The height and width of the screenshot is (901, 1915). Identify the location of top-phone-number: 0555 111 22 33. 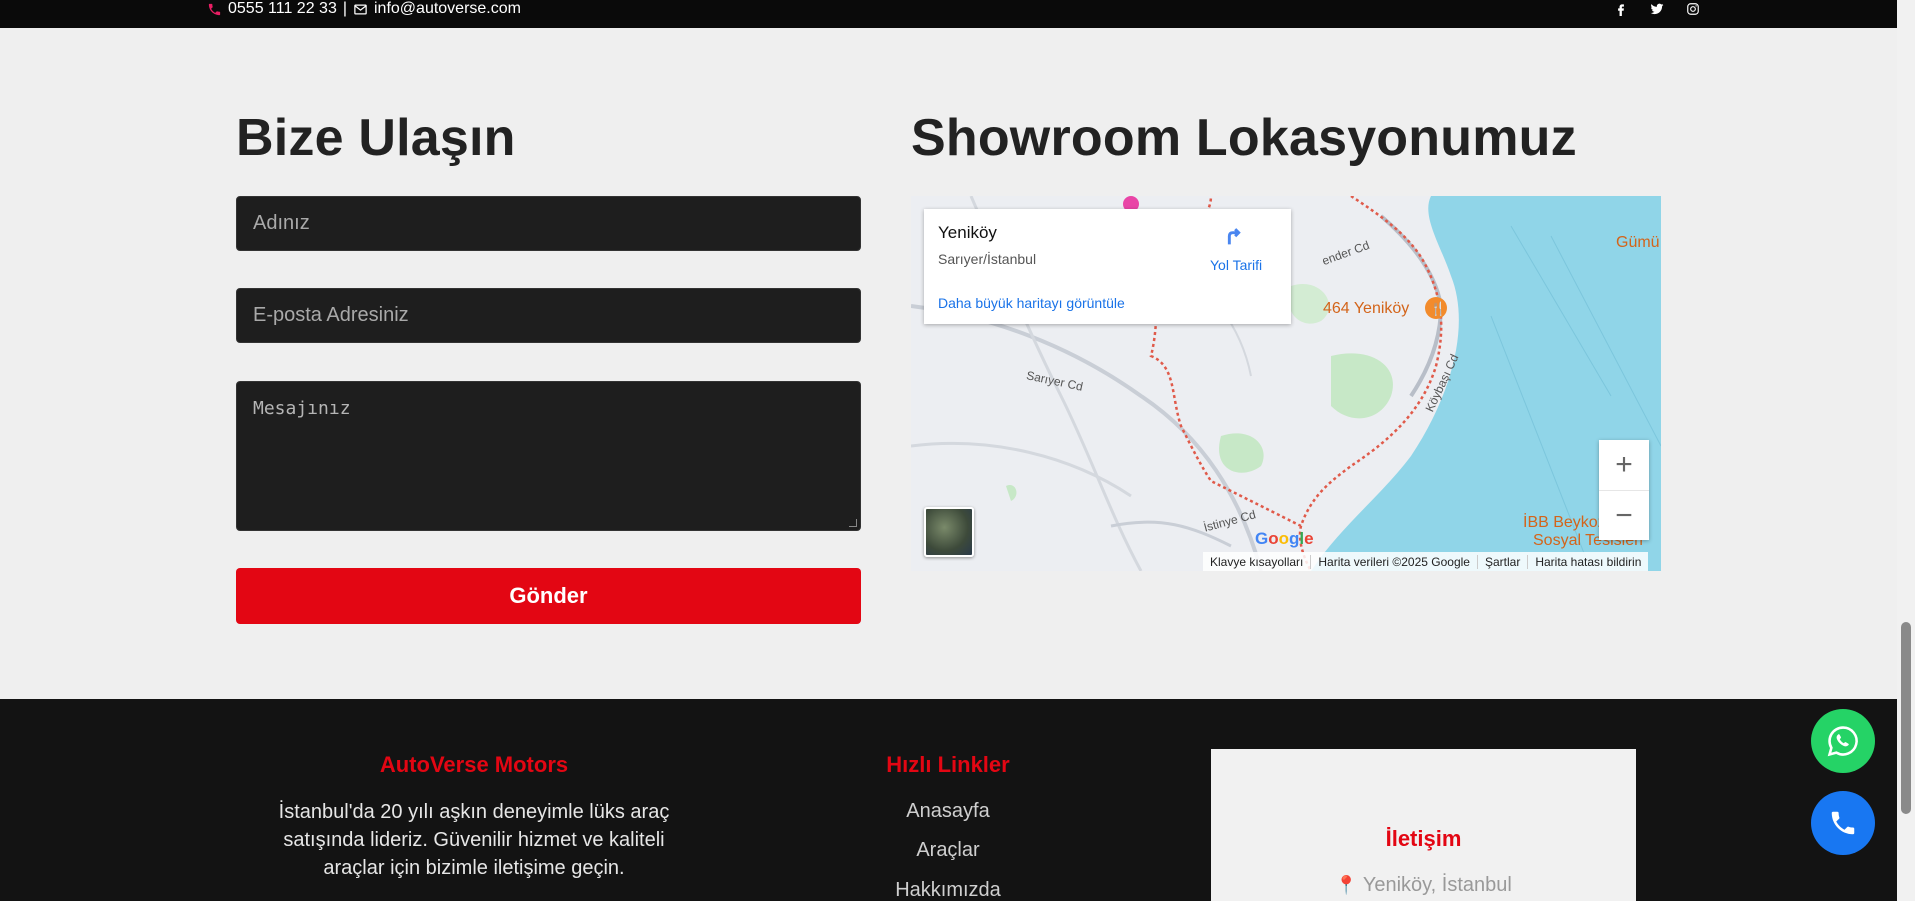
(282, 9).